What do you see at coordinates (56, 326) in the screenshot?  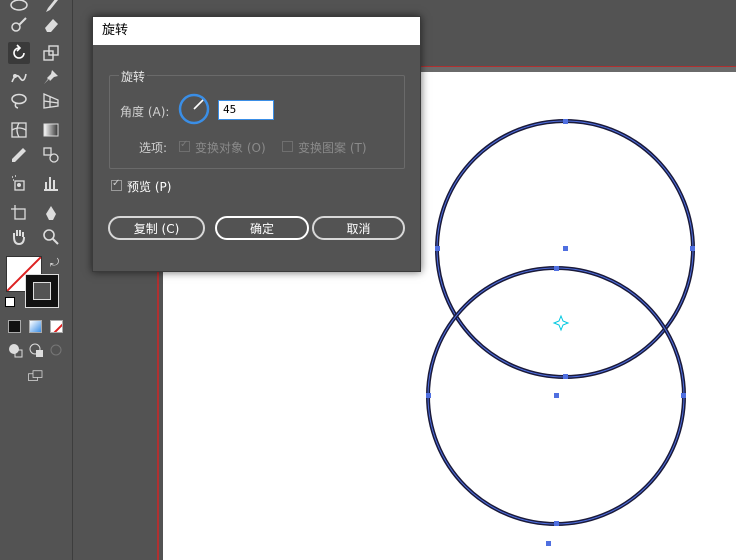 I see `none-mode-icon` at bounding box center [56, 326].